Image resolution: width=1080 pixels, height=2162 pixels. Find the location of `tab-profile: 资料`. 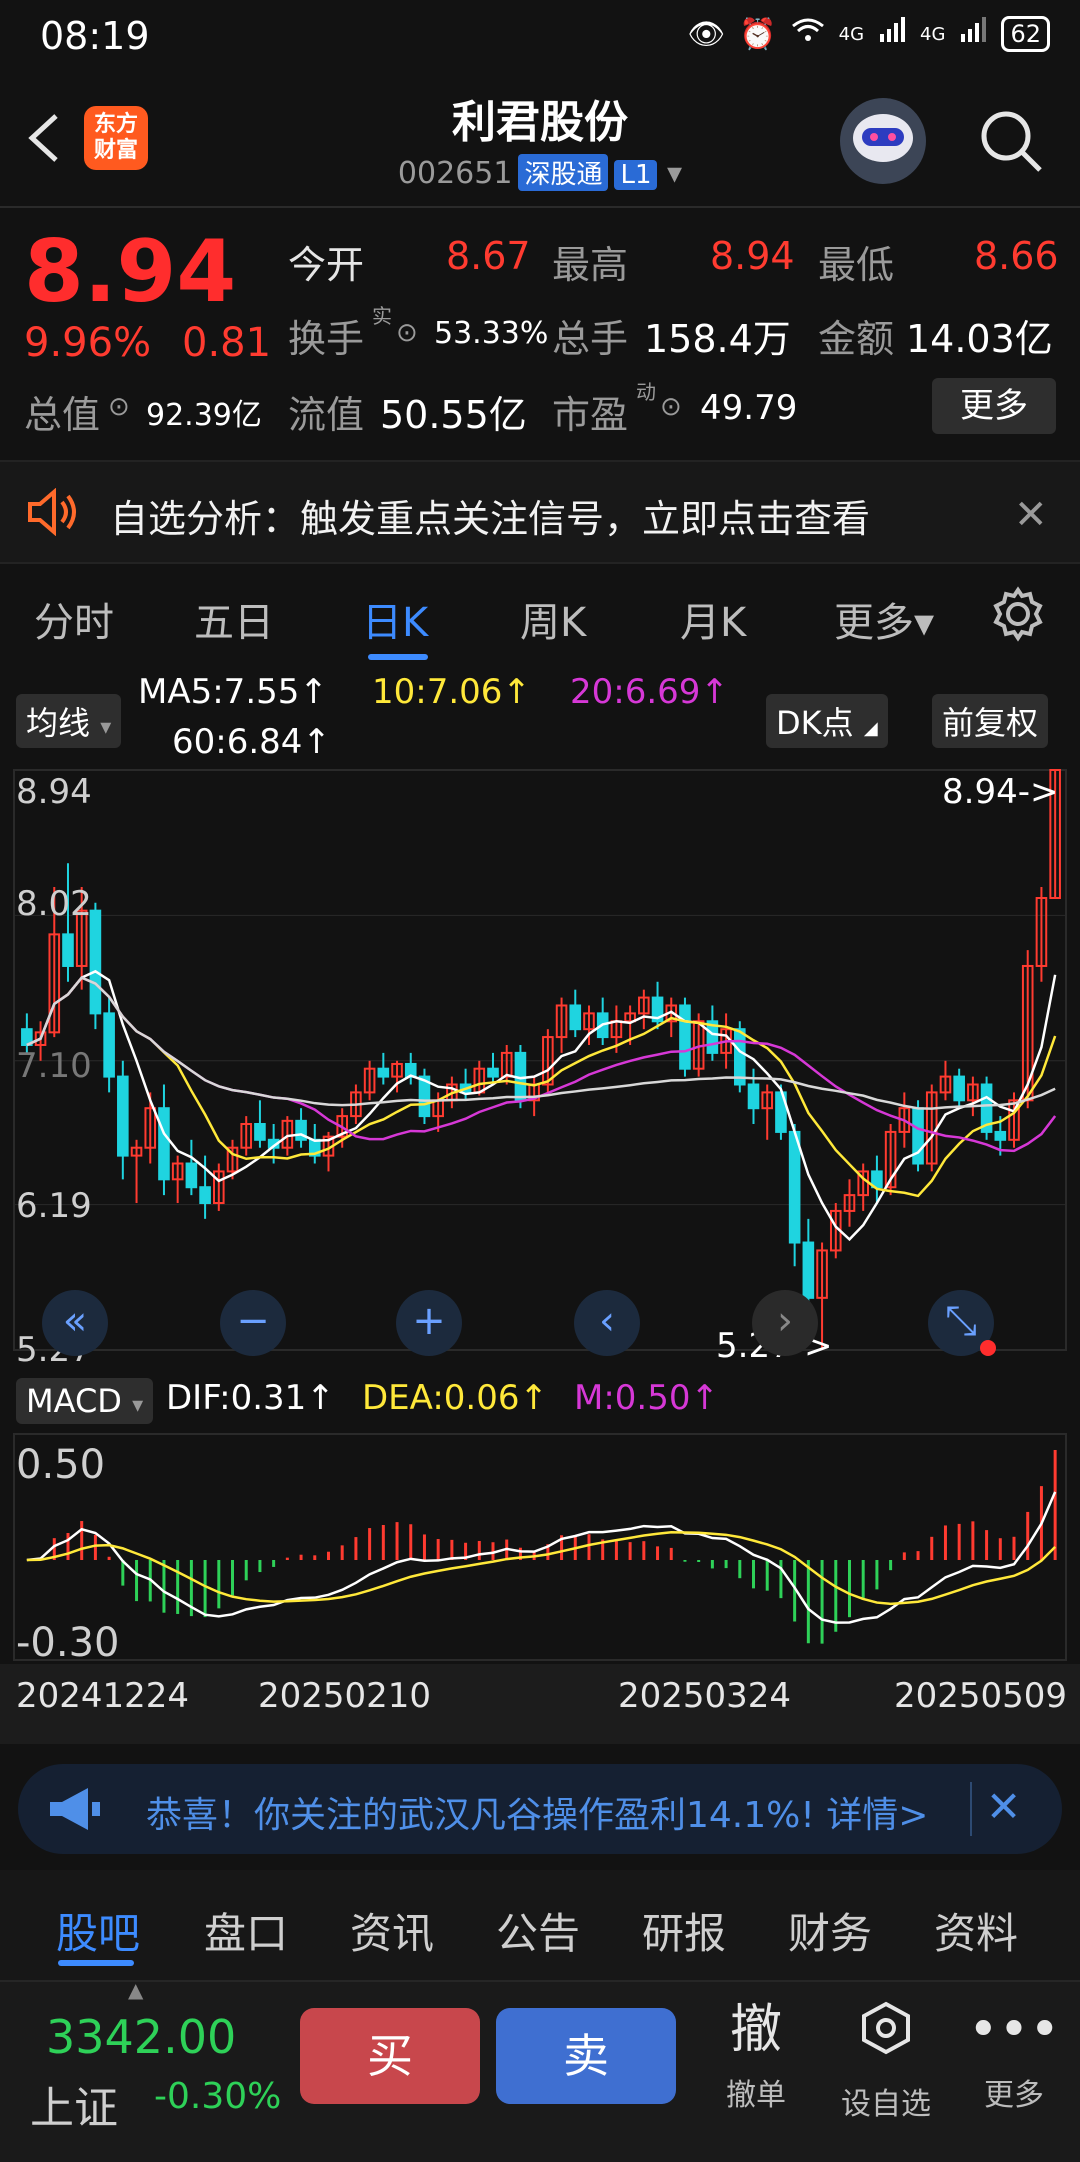

tab-profile: 资料 is located at coordinates (976, 1930).